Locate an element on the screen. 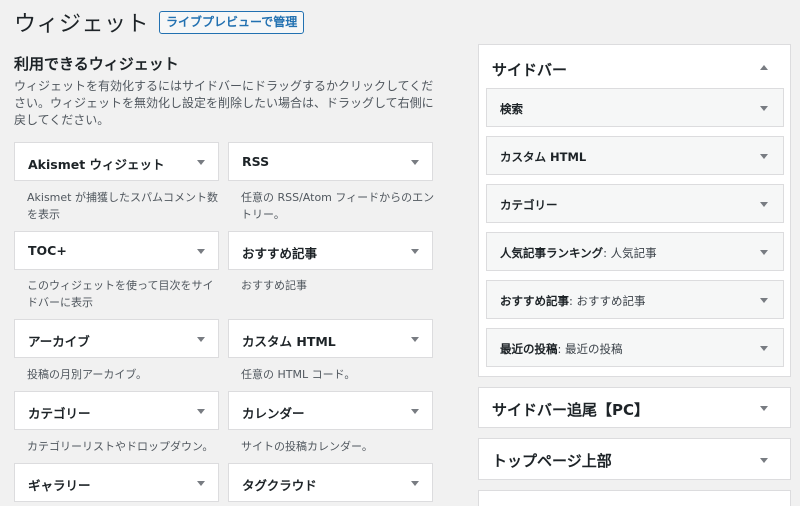 Image resolution: width=800 pixels, height=506 pixels. widget-title: RSS is located at coordinates (256, 161).